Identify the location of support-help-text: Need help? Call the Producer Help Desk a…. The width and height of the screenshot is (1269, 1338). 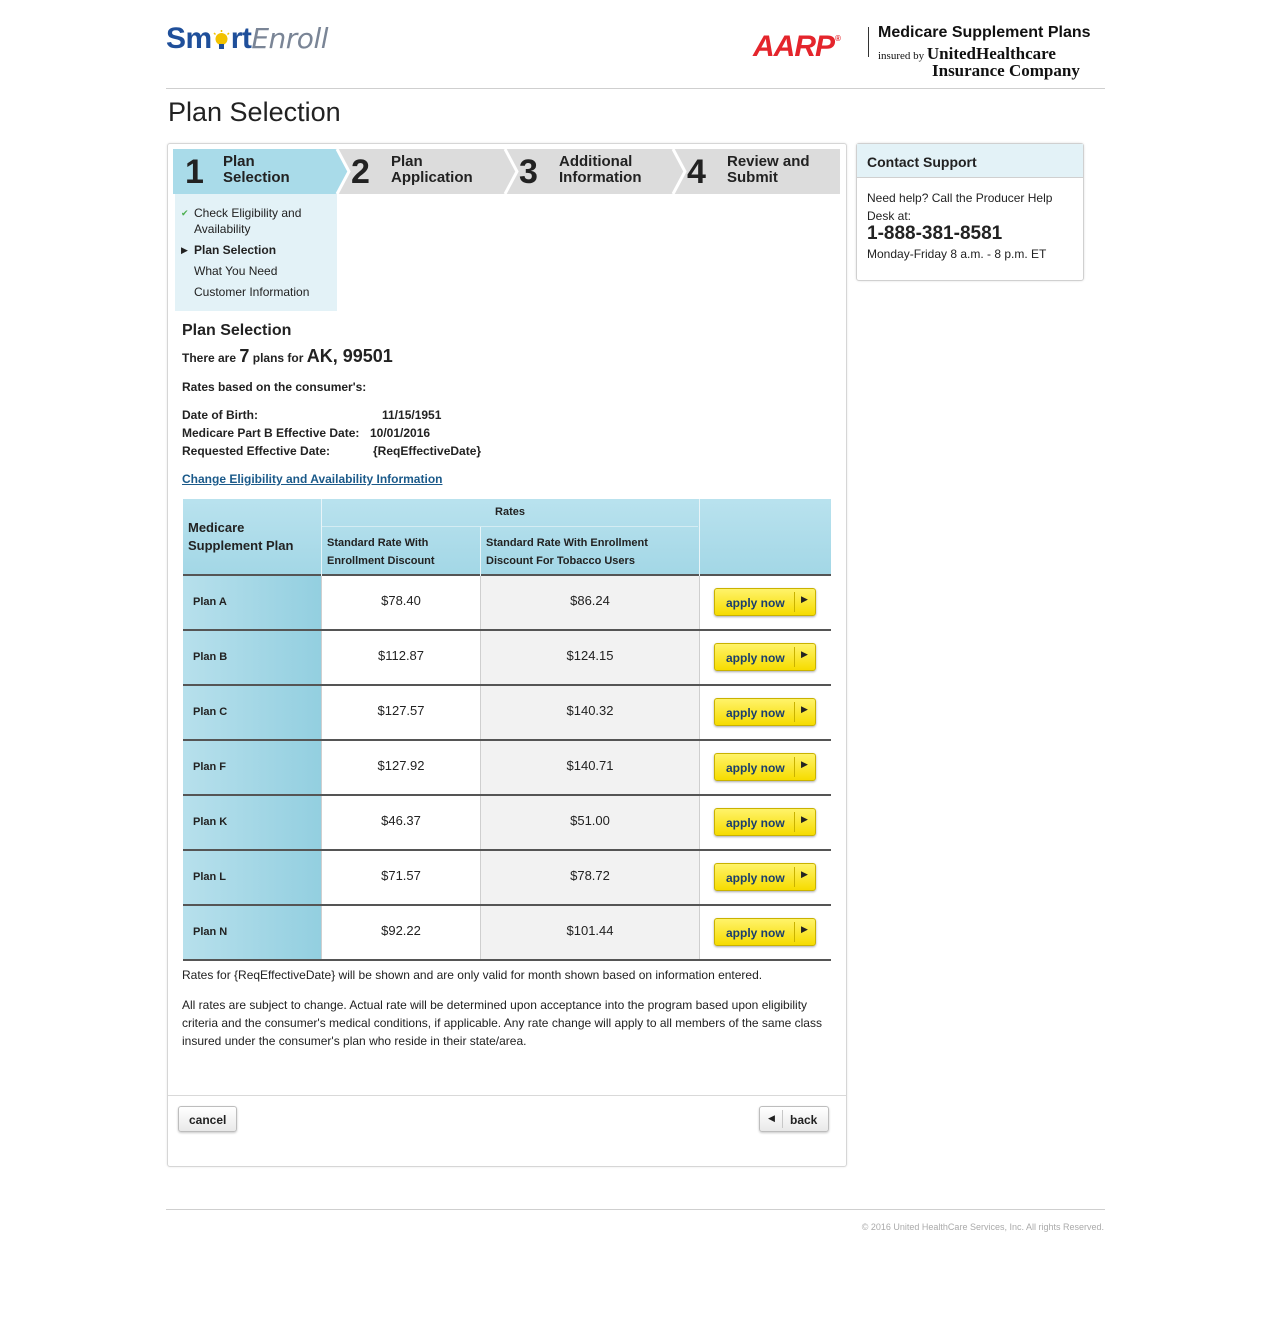
(960, 207).